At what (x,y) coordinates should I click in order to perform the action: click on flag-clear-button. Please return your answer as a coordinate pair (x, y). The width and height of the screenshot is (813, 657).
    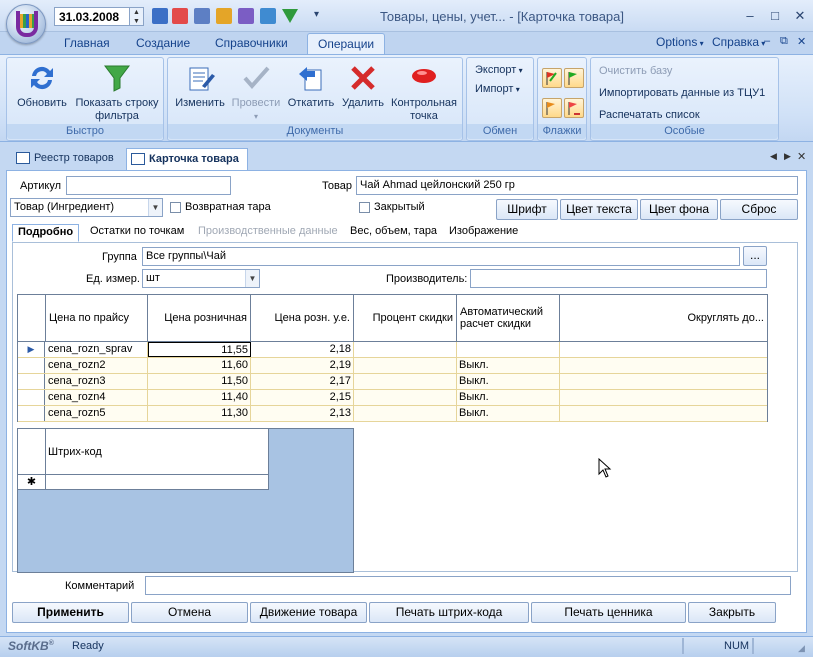
    Looking at the image, I should click on (574, 108).